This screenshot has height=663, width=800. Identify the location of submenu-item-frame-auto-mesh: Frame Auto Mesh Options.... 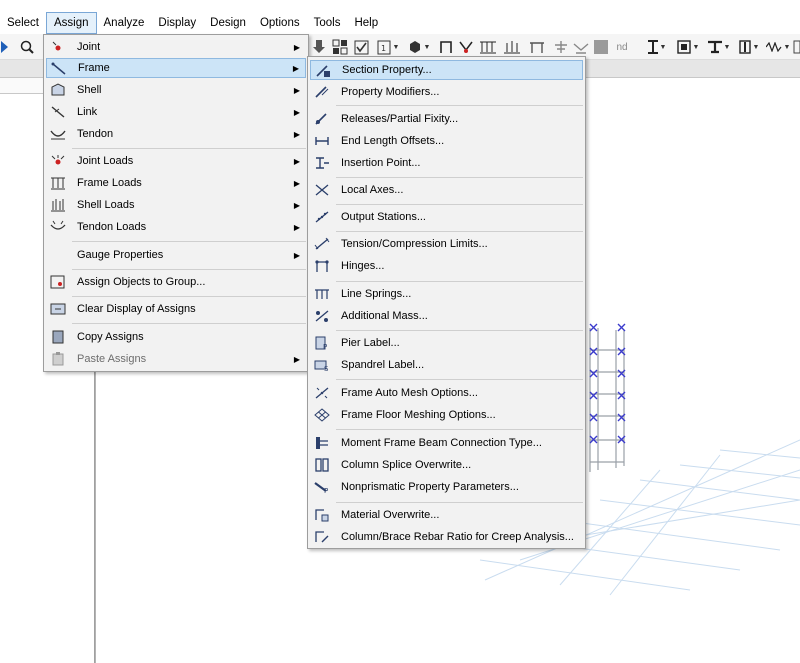
(446, 393).